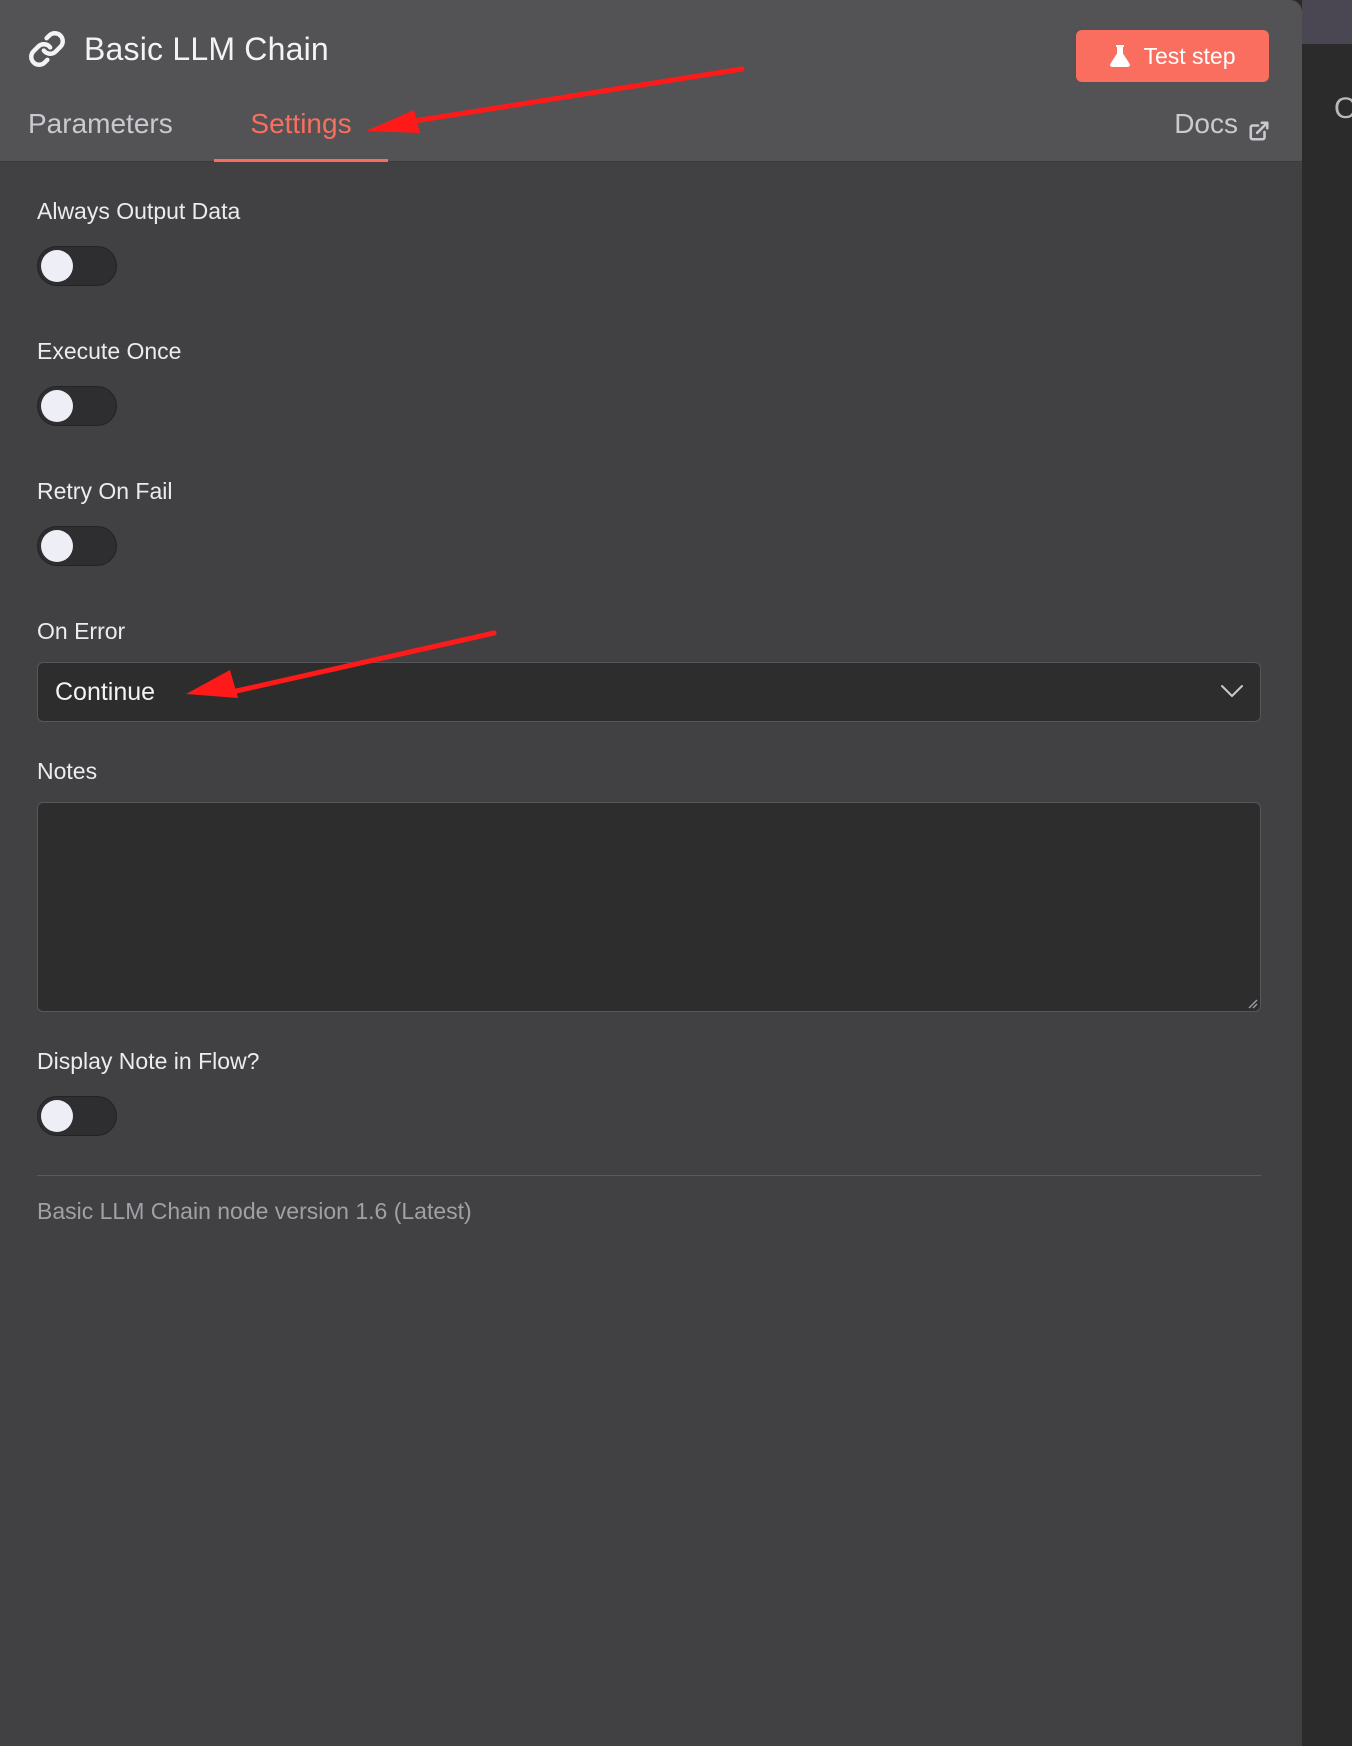 The height and width of the screenshot is (1746, 1352). What do you see at coordinates (105, 491) in the screenshot?
I see `retry-on-fail-label: Retry On Fail` at bounding box center [105, 491].